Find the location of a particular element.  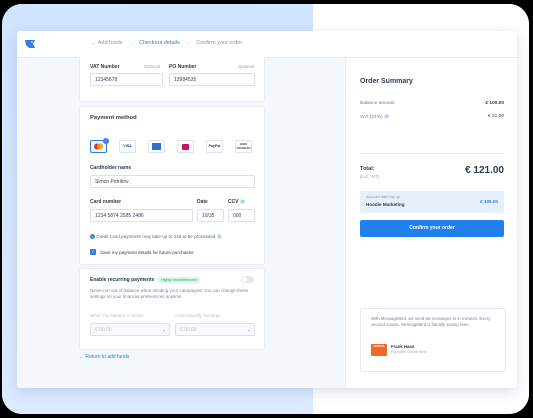

mastercard-icon is located at coordinates (98, 146).